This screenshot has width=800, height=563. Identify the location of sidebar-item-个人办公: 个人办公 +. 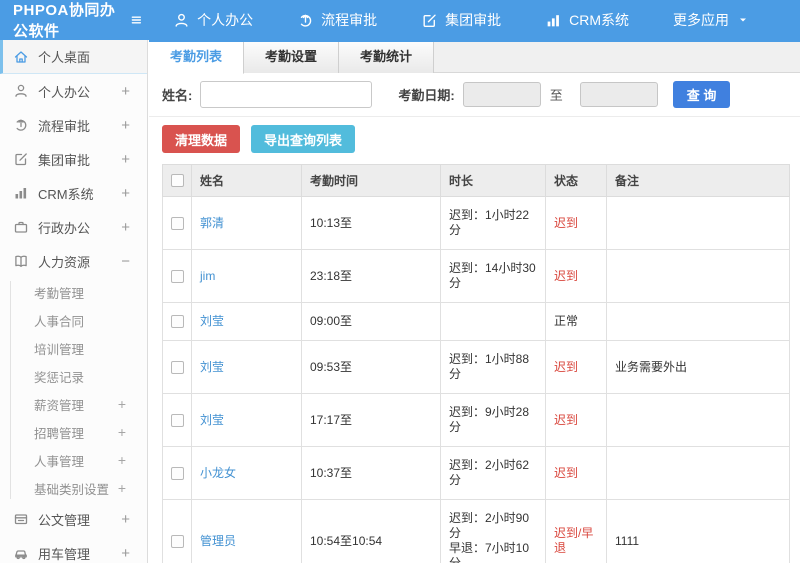
(73, 91).